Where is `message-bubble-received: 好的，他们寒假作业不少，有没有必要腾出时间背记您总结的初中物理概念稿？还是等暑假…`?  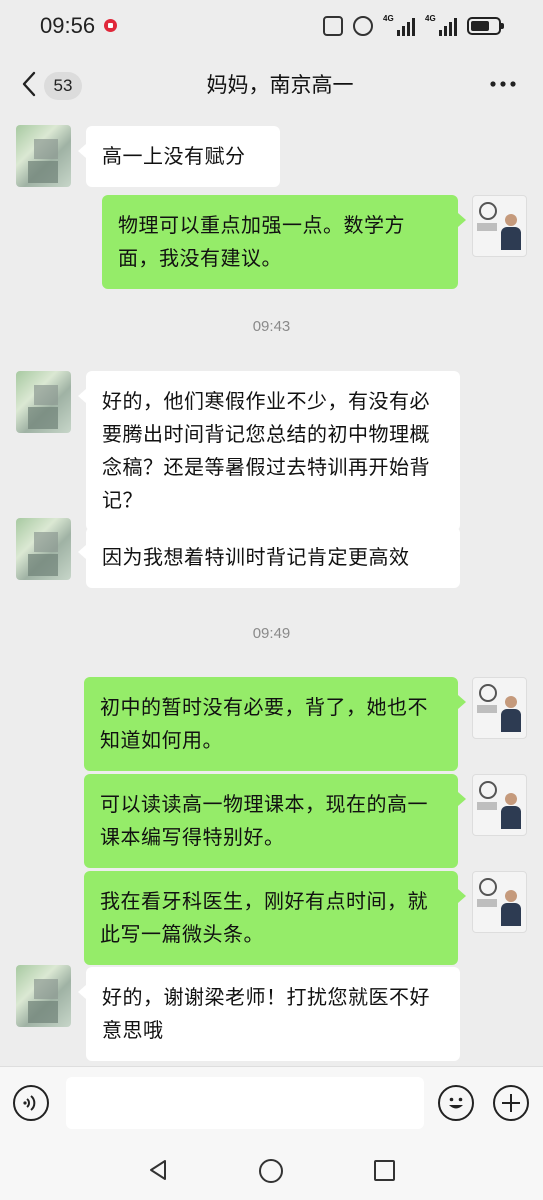 message-bubble-received: 好的，他们寒假作业不少，有没有必要腾出时间背记您总结的初中物理概念稿？还是等暑假… is located at coordinates (269, 451).